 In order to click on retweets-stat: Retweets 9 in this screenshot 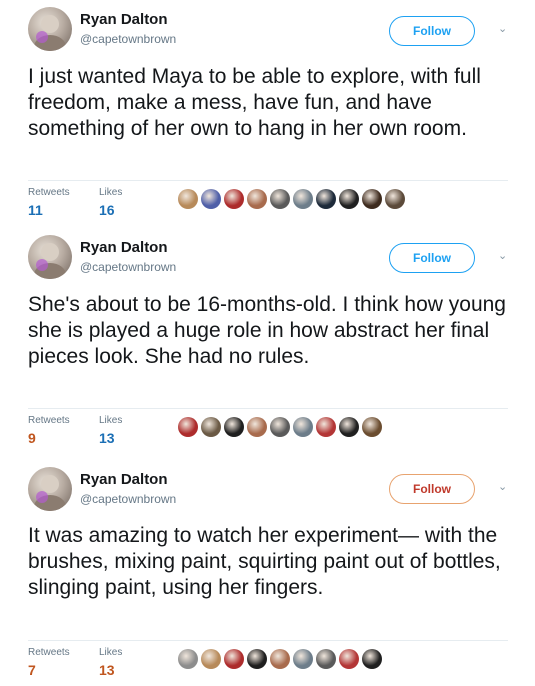, I will do `click(49, 430)`.